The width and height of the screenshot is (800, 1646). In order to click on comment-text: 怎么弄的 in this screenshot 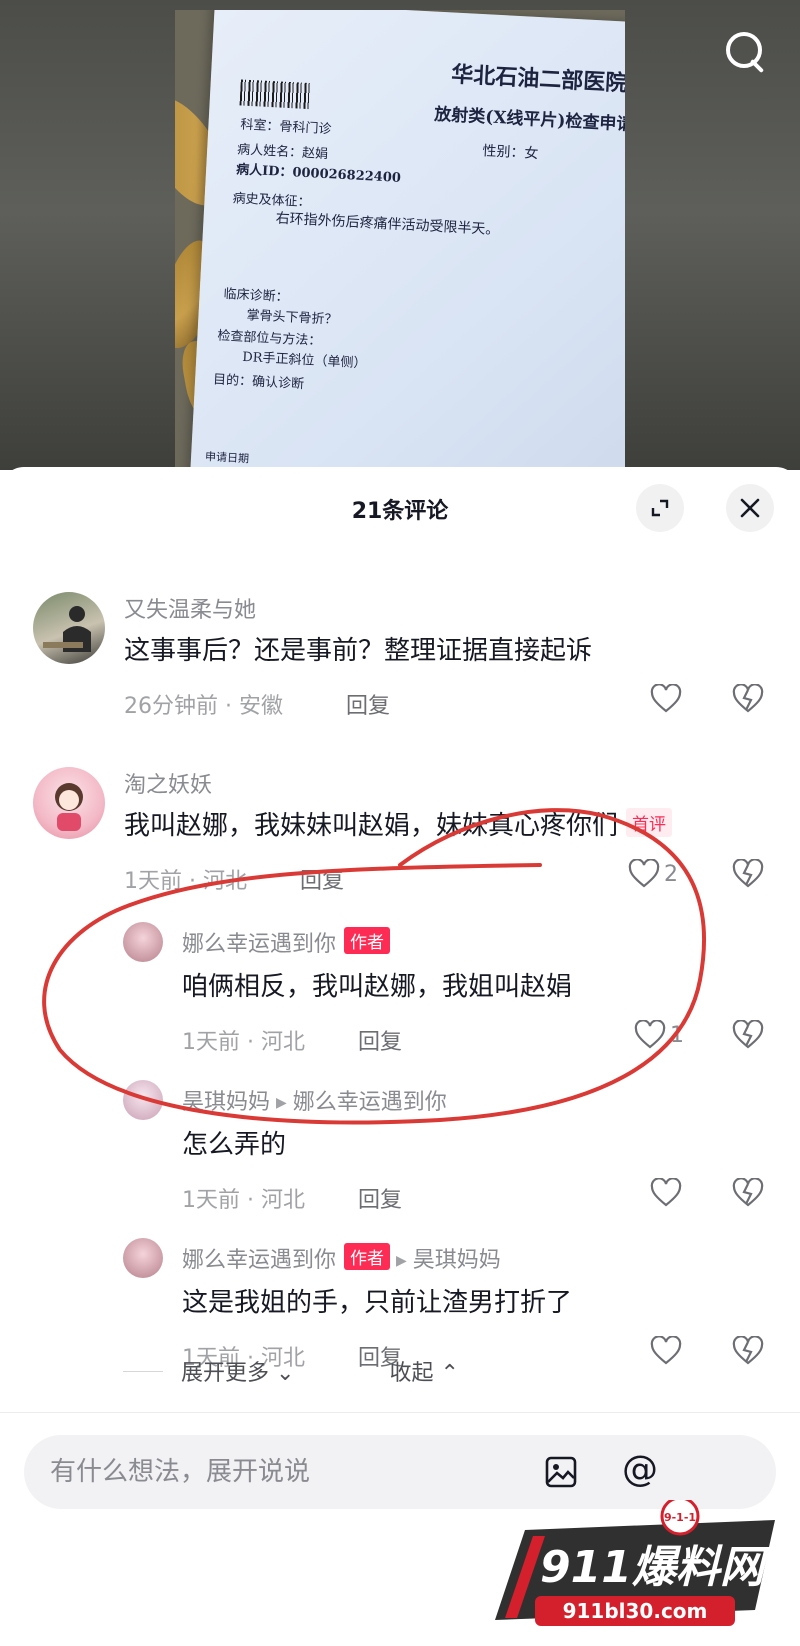, I will do `click(234, 1145)`.